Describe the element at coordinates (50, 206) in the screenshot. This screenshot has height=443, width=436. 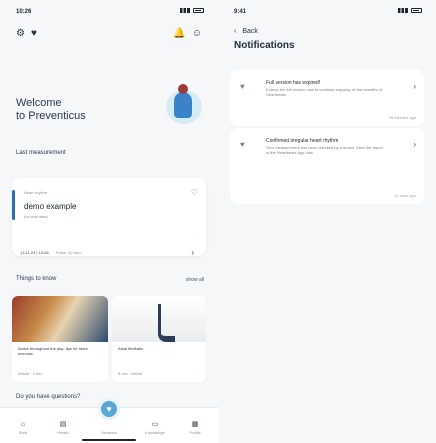
I see `measurement-title: demo example` at that location.